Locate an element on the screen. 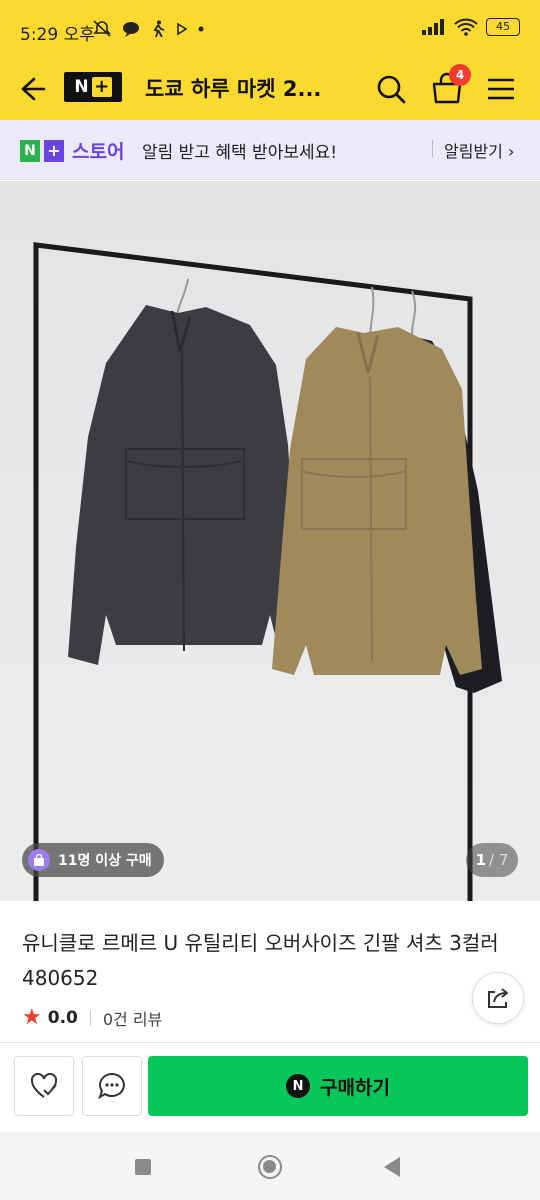 The width and height of the screenshot is (540, 1200). search-button is located at coordinates (391, 89).